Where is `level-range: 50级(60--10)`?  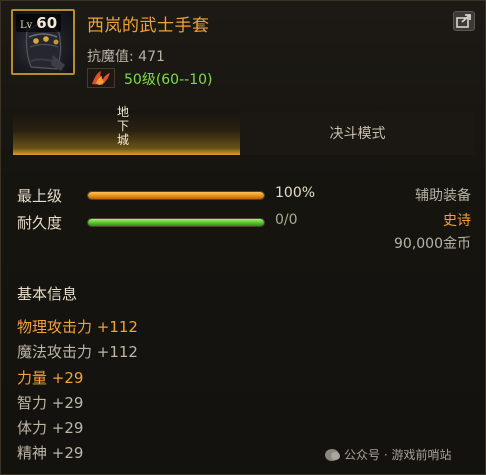
level-range: 50级(60--10) is located at coordinates (168, 80).